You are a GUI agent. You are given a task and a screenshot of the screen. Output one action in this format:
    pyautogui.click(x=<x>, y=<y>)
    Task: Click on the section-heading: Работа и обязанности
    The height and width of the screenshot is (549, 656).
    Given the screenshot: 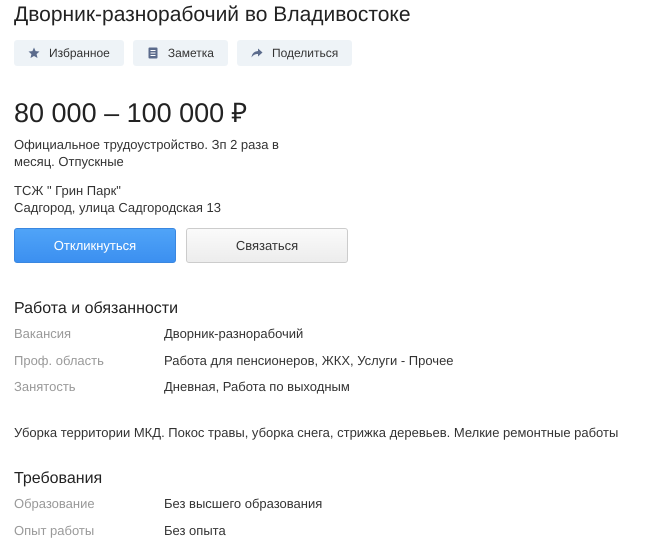 What is the action you would take?
    pyautogui.click(x=97, y=309)
    